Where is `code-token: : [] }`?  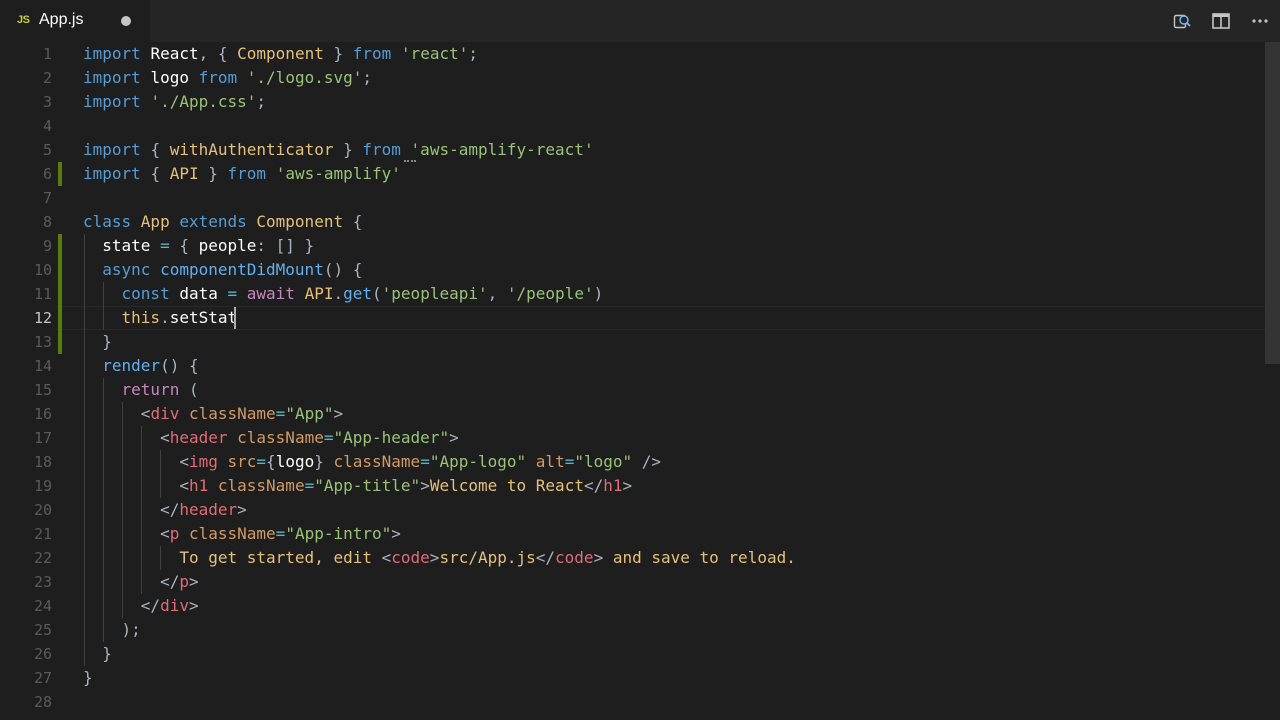
code-token: : [] } is located at coordinates (285, 245).